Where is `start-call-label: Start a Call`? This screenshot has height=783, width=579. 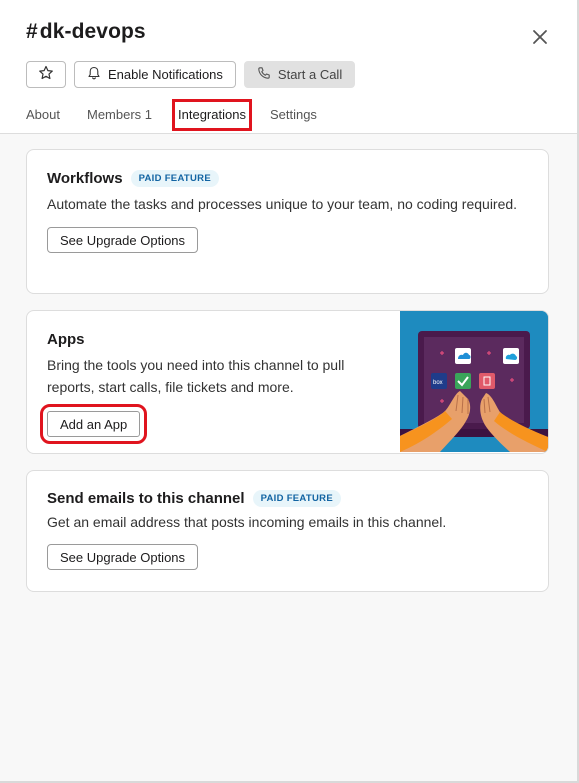
start-call-label: Start a Call is located at coordinates (310, 74).